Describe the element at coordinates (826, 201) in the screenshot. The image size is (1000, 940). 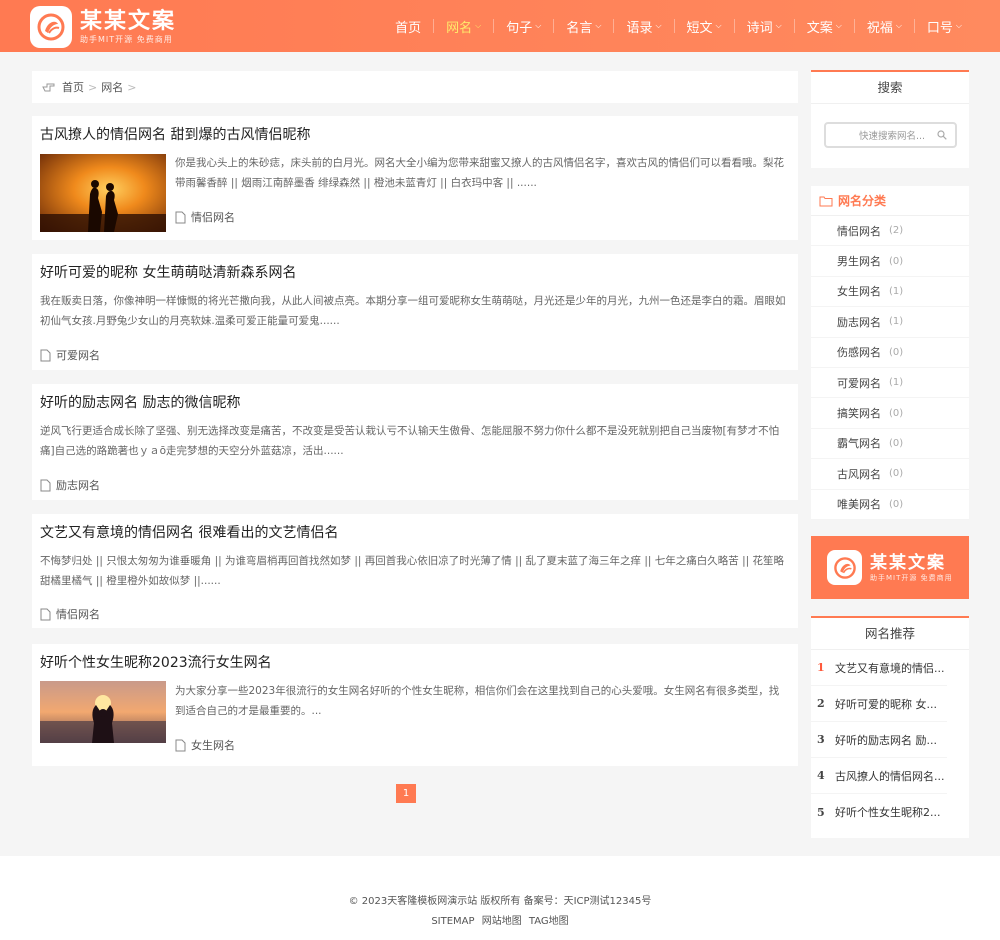
I see `folder-icon` at that location.